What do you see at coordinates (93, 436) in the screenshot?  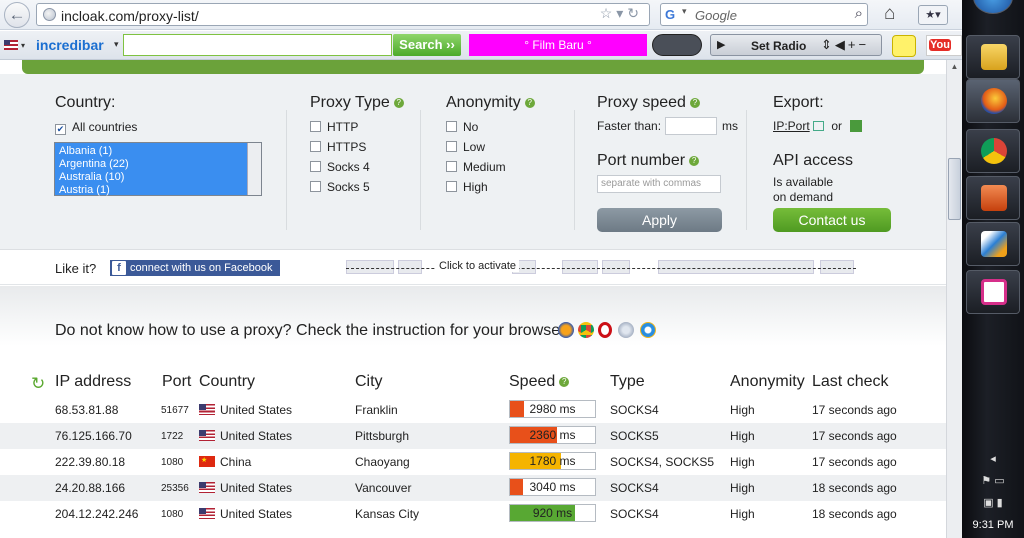 I see `cell-ip: 76.125.166.70` at bounding box center [93, 436].